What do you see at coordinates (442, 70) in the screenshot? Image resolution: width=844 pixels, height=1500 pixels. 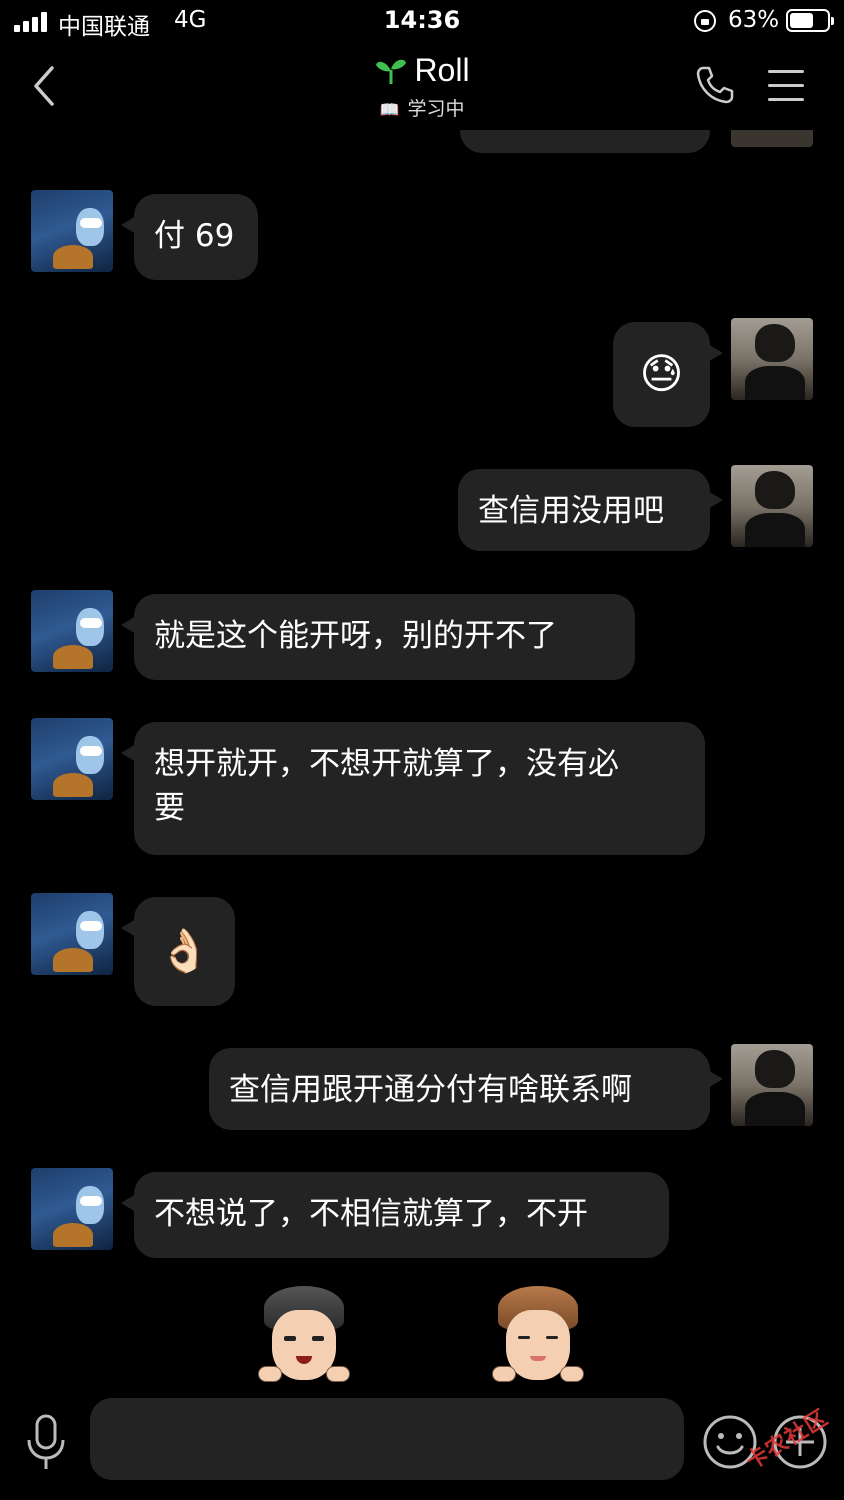 I see `chat-title: Roll` at bounding box center [442, 70].